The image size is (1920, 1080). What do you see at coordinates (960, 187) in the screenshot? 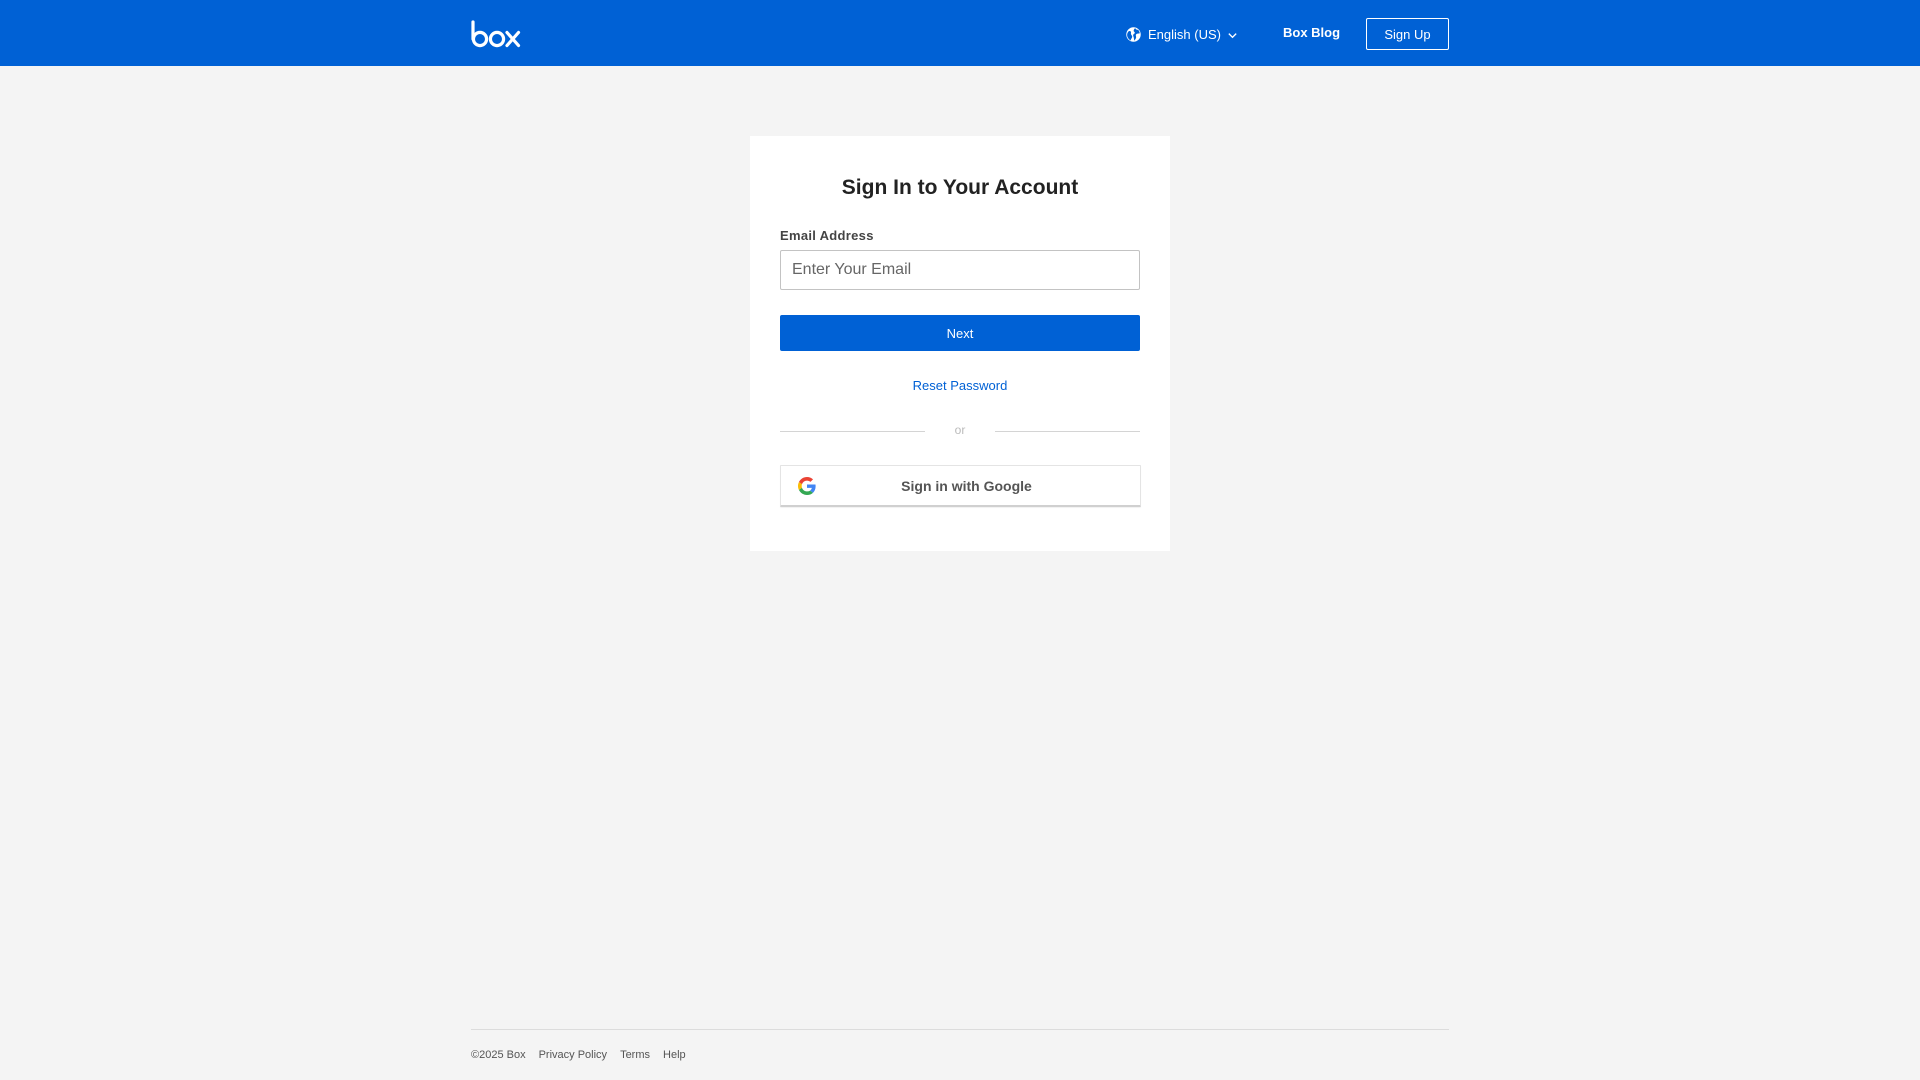
I see `page-title: Sign In to Your Account` at bounding box center [960, 187].